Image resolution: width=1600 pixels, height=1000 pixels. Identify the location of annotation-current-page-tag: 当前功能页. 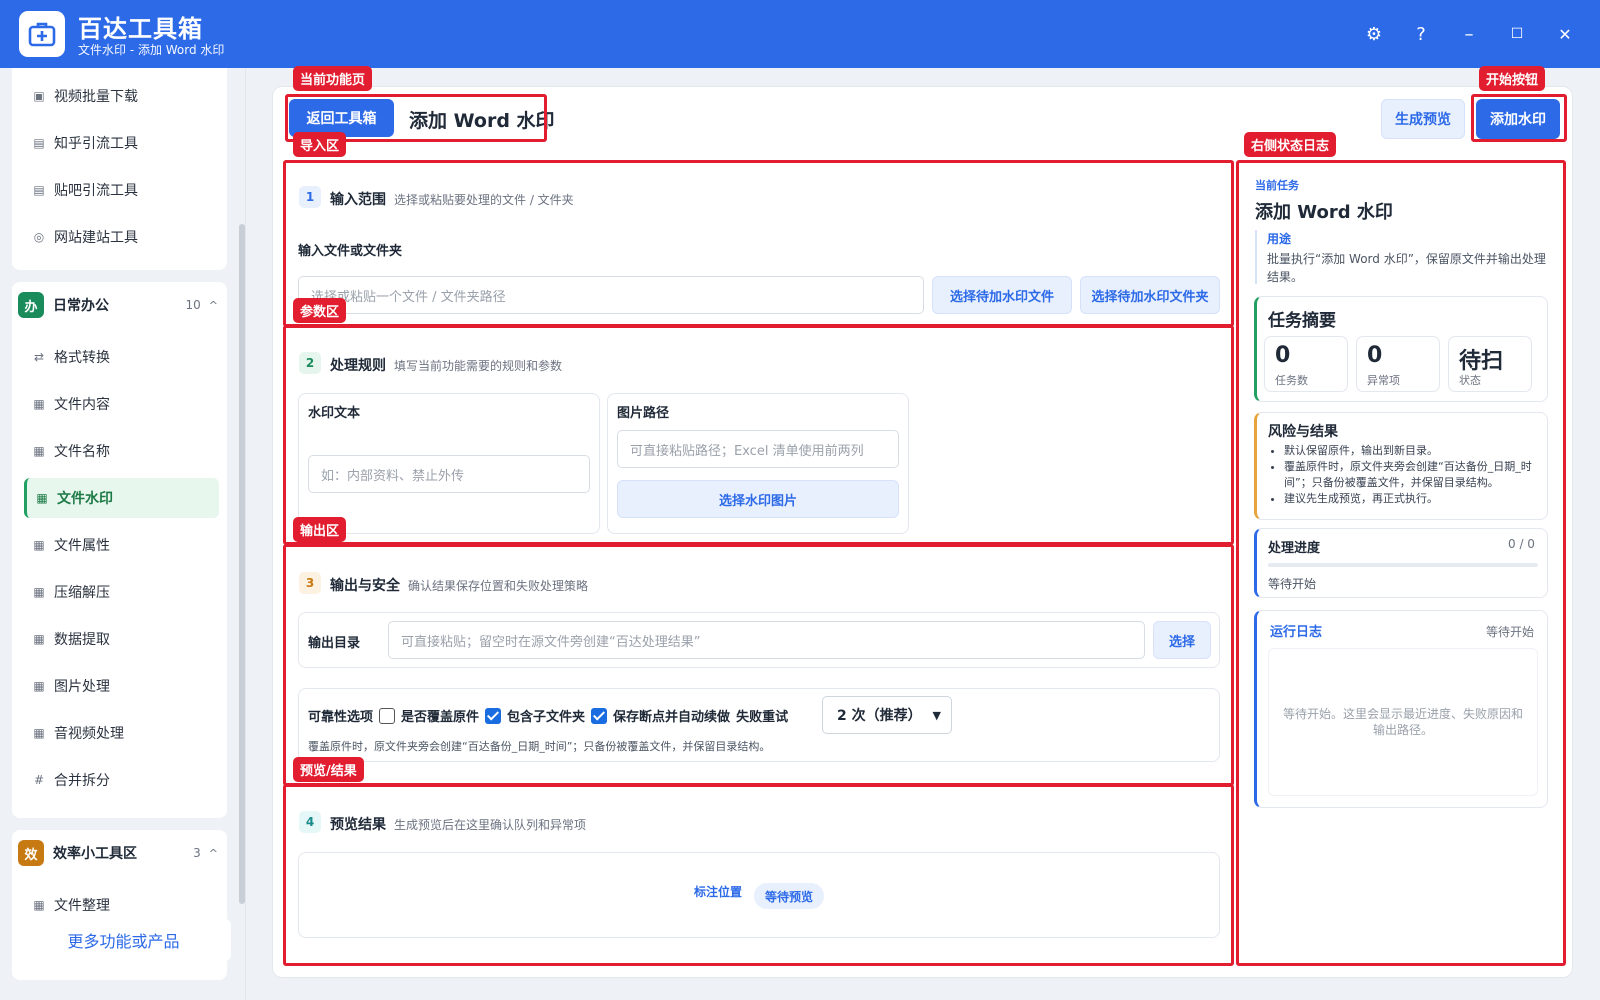
(333, 78).